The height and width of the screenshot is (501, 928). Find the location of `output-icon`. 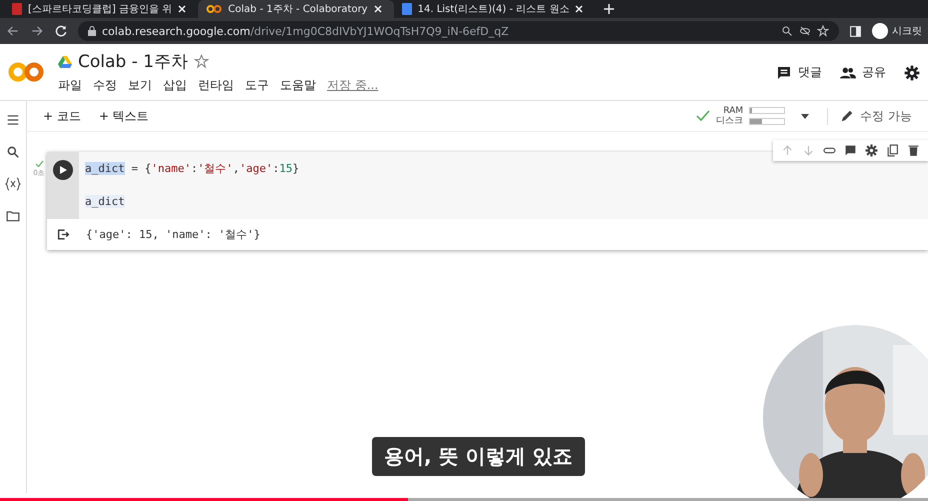

output-icon is located at coordinates (63, 234).